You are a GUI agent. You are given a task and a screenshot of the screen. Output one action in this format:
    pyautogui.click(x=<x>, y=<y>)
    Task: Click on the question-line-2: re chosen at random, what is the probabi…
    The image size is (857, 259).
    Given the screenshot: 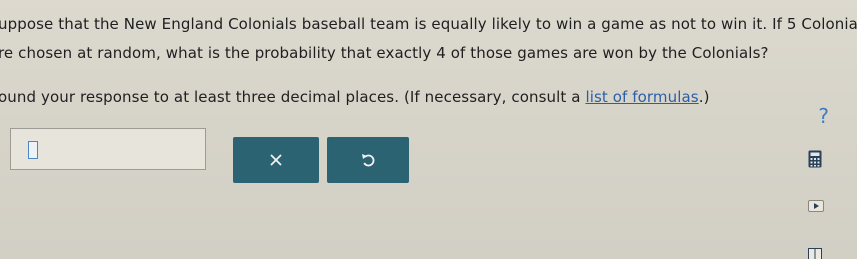 What is the action you would take?
    pyautogui.click(x=384, y=53)
    